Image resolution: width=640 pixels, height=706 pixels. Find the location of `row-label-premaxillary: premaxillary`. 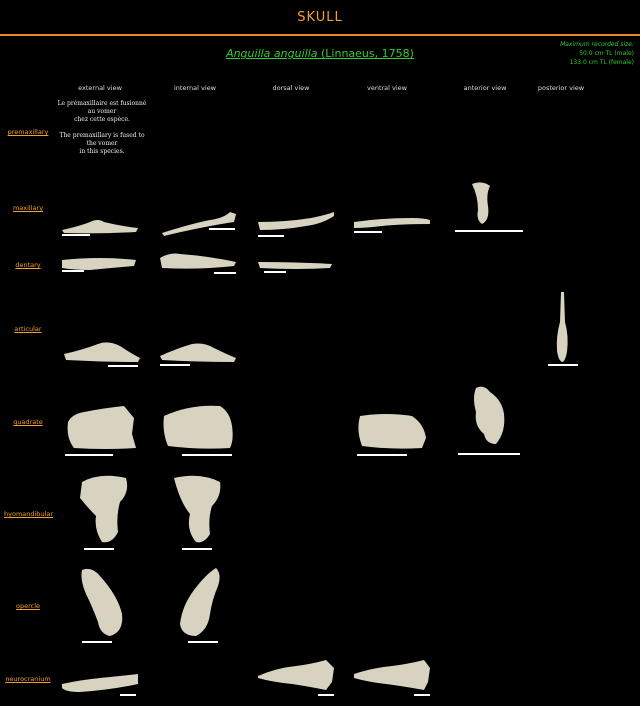

row-label-premaxillary: premaxillary is located at coordinates (28, 132).